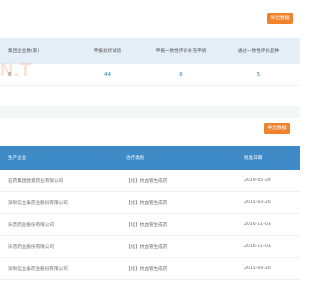 This screenshot has width=320, height=300. I want to click on detail-col-approval-date: 批准日期, so click(253, 158).